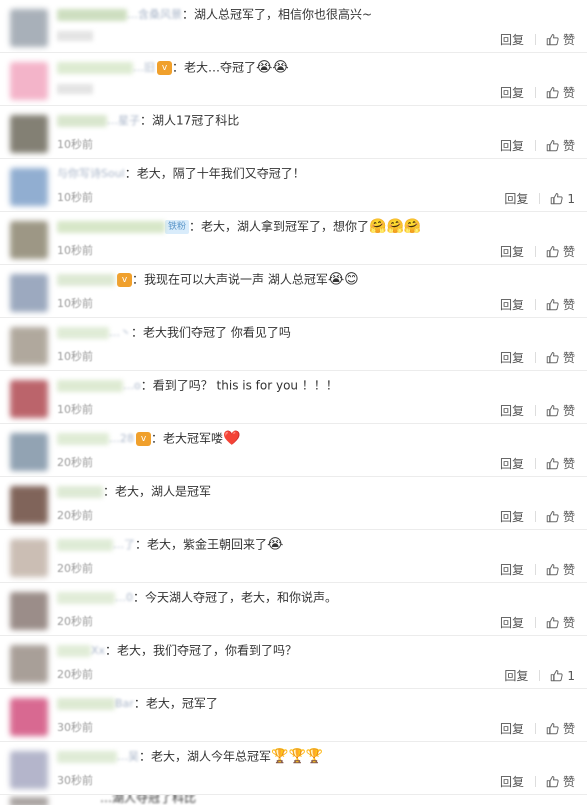 The height and width of the screenshot is (805, 587). Describe the element at coordinates (187, 438) in the screenshot. I see `comment-text: ：老大冠军喽` at that location.